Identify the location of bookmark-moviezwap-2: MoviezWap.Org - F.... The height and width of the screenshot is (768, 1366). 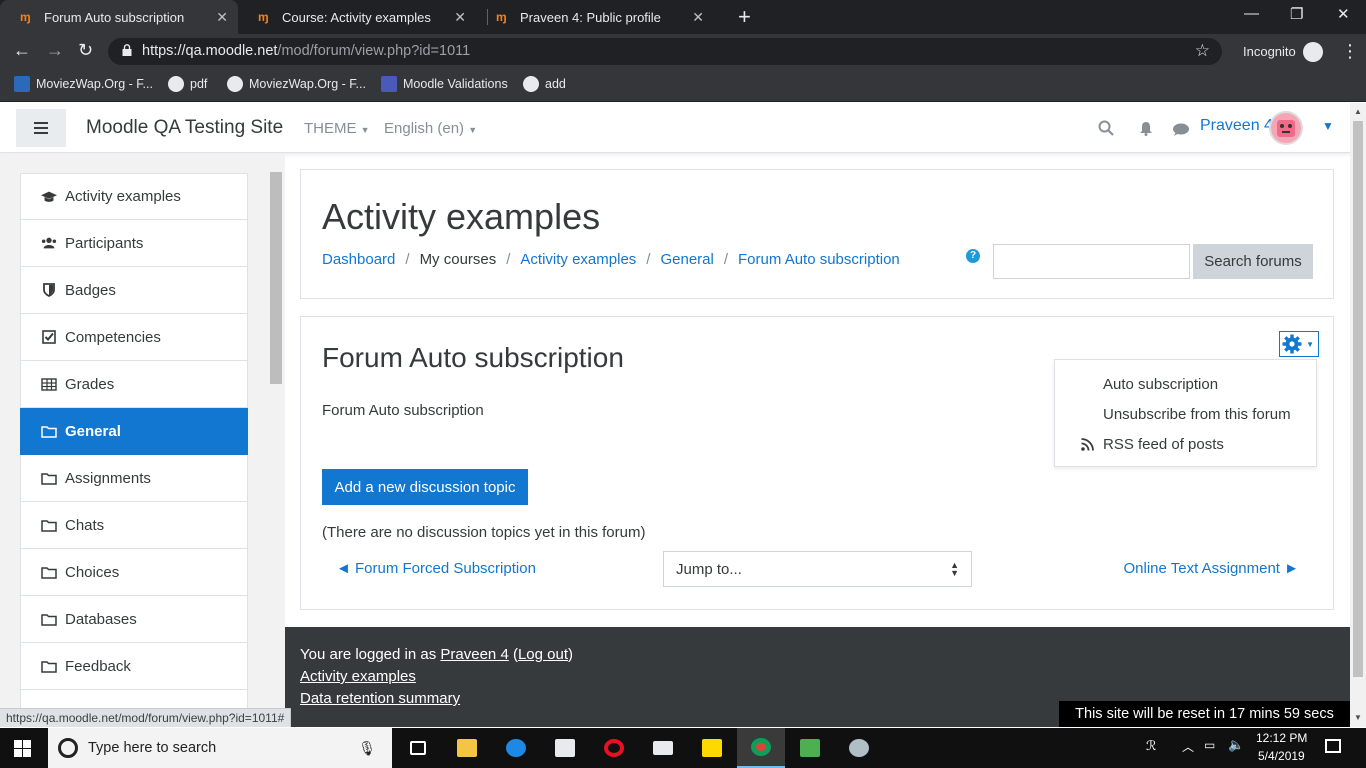
(296, 84).